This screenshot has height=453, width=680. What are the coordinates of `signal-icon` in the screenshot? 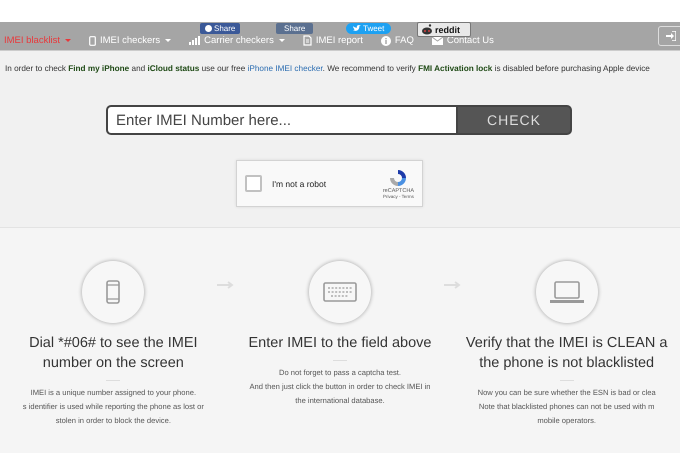 It's located at (194, 40).